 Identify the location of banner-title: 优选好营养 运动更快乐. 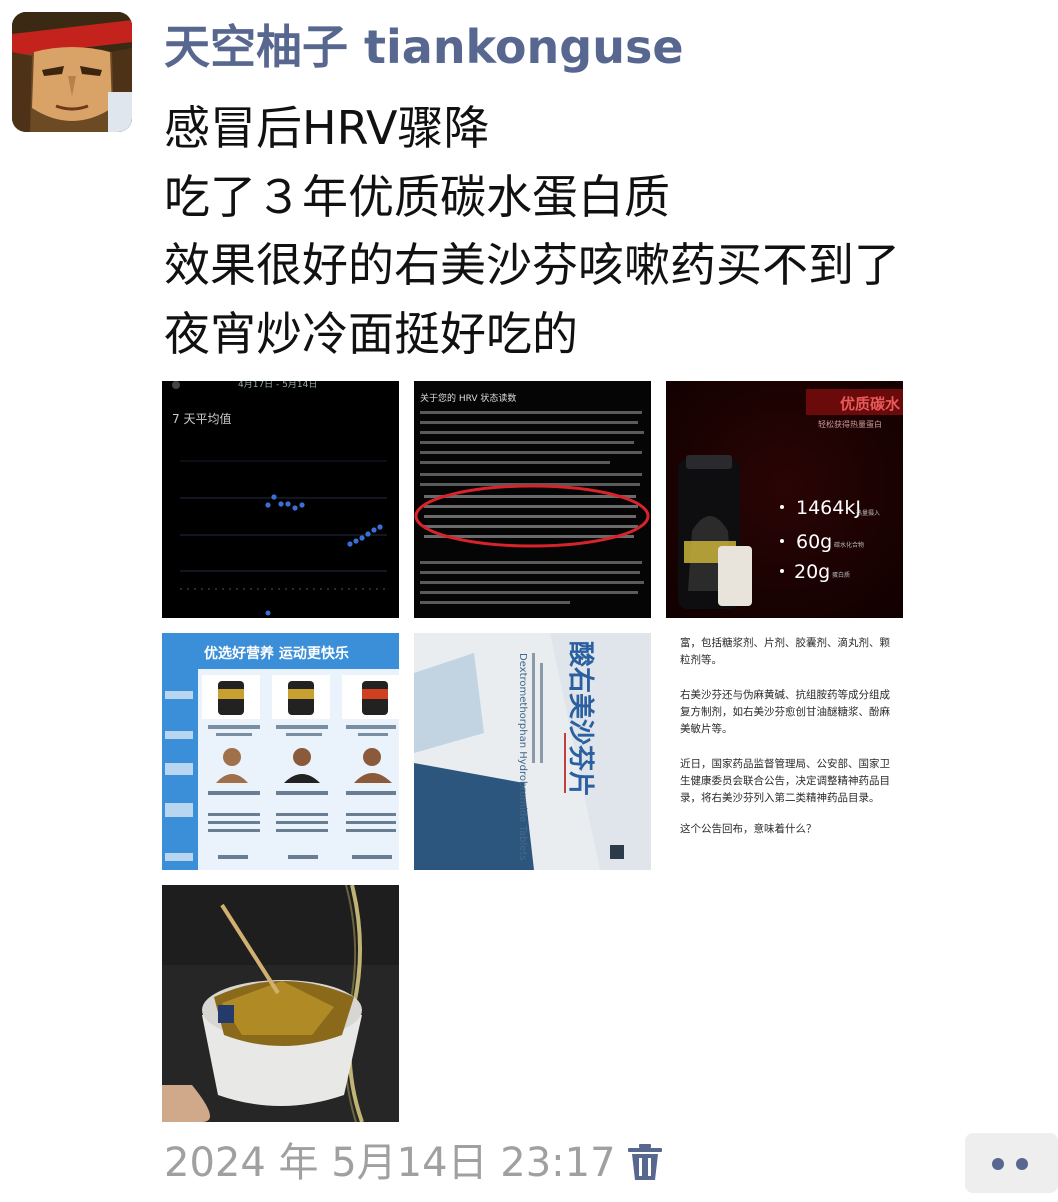
(276, 653).